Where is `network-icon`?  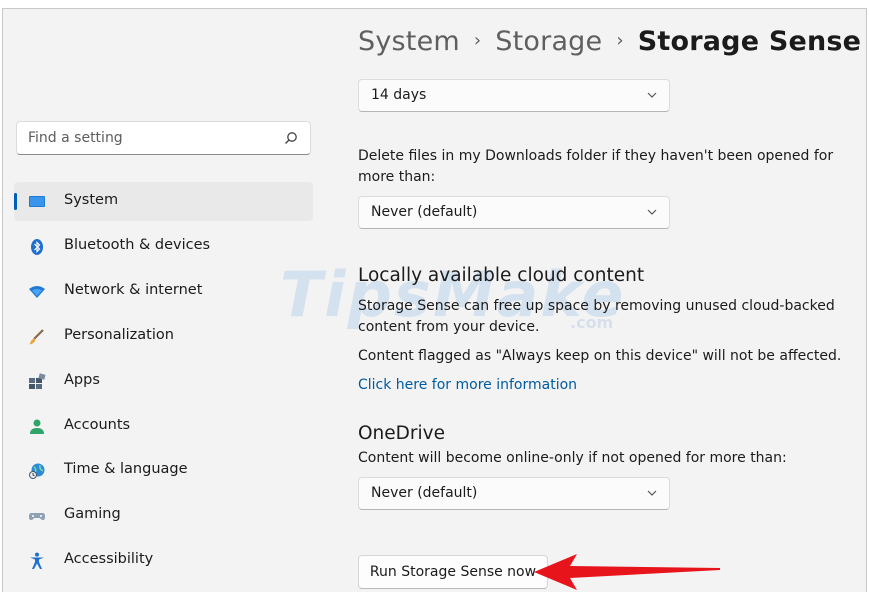
network-icon is located at coordinates (37, 292).